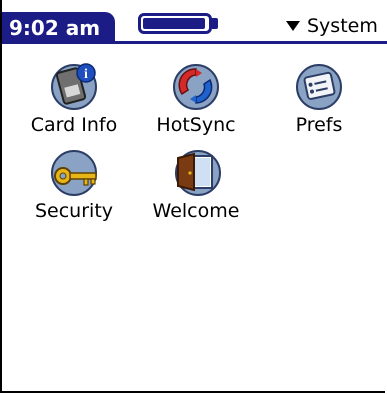 This screenshot has height=394, width=387. I want to click on time-label: 9:02 am, so click(55, 28).